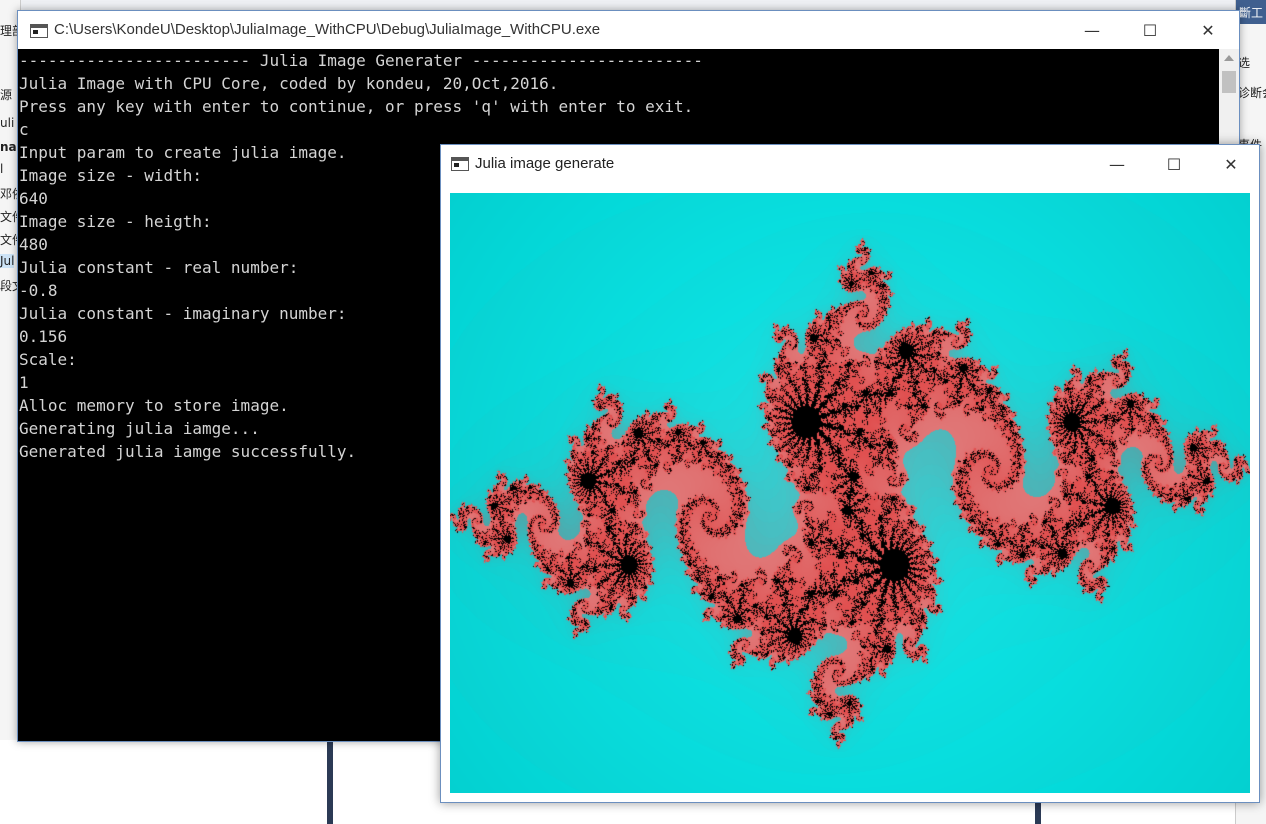 This screenshot has width=1266, height=824. Describe the element at coordinates (183, 152) in the screenshot. I see `console-line: Input param to create julia image.` at that location.